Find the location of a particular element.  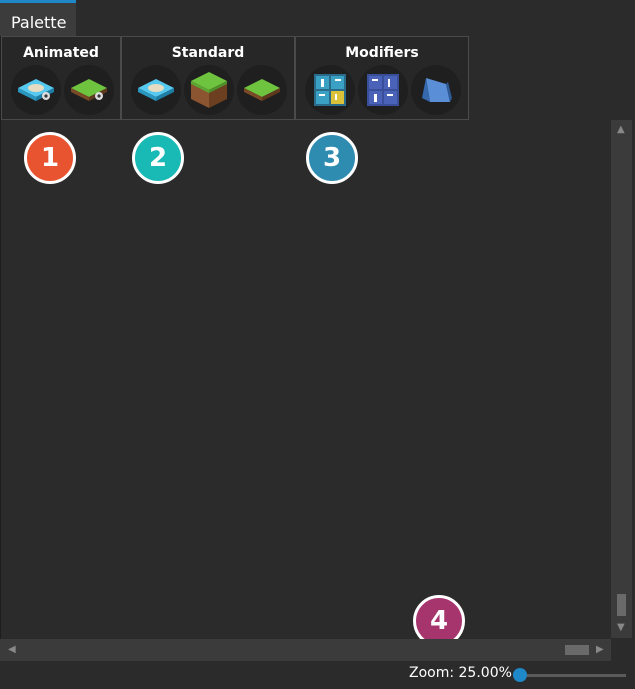

badge-2: 2 is located at coordinates (158, 158).